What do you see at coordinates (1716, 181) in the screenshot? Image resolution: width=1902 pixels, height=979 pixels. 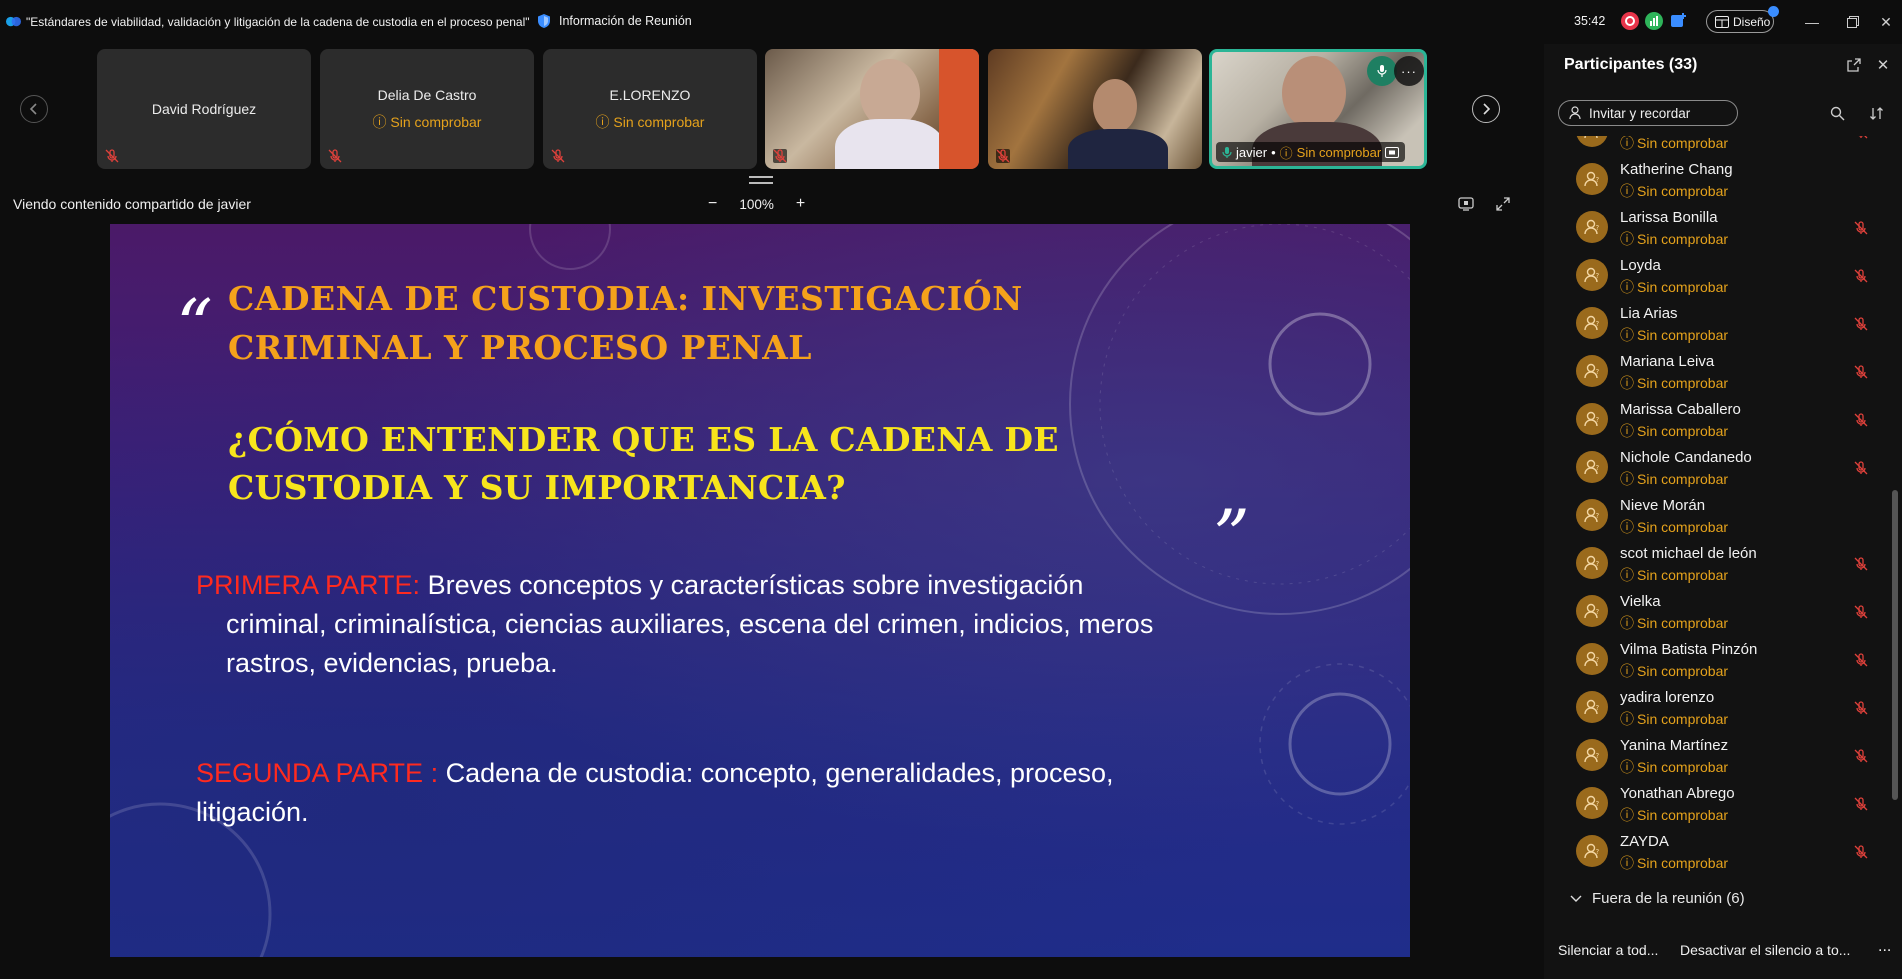 I see `participant-row: ? Katherine Chang ⓘ Sin comprobar` at bounding box center [1716, 181].